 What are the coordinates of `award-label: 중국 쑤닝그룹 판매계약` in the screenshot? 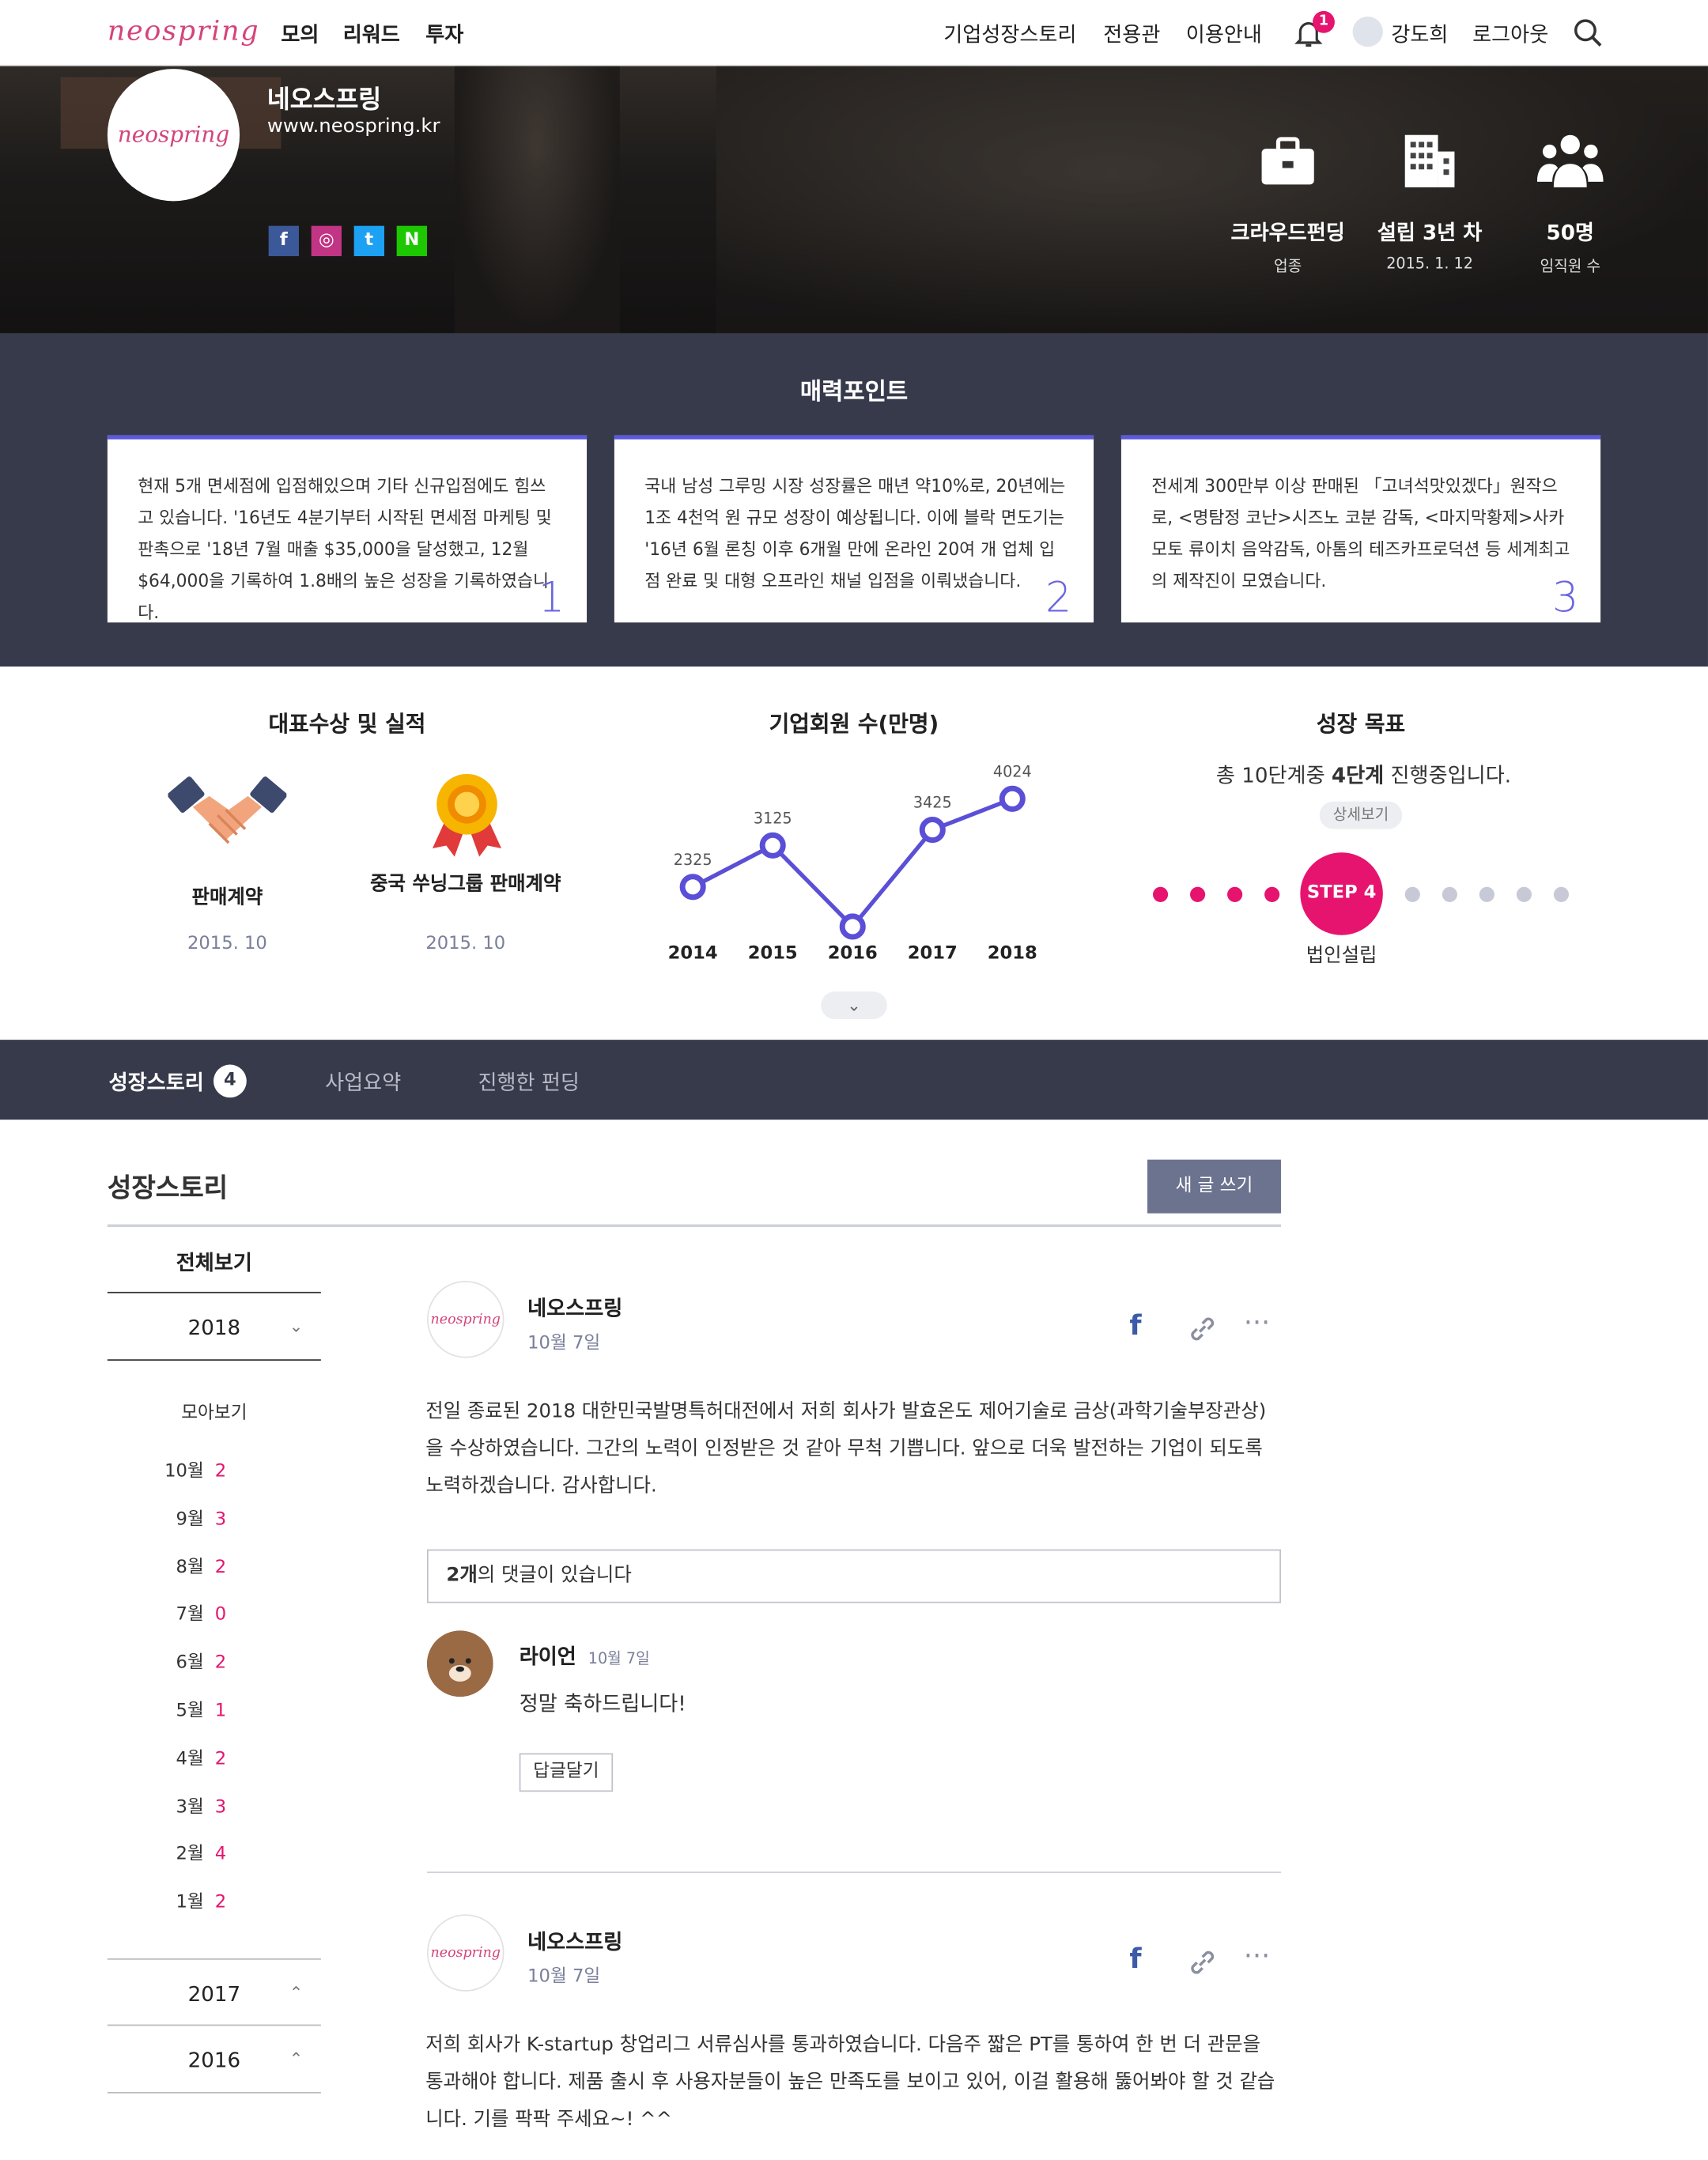 It's located at (466, 885).